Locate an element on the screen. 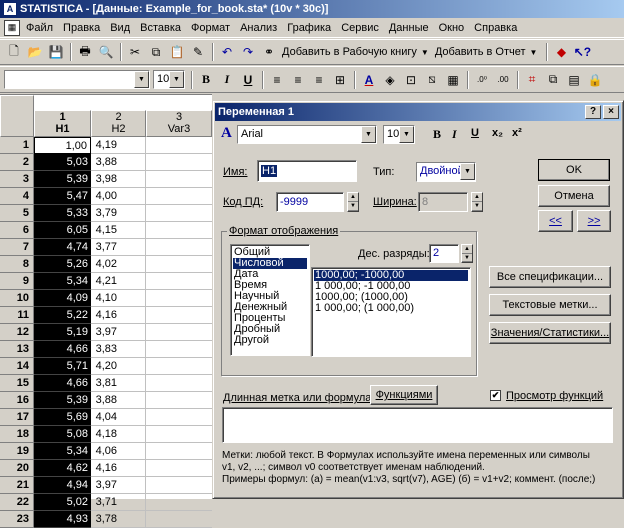 This screenshot has width=624, height=528. subscript-icon: x₂ is located at coordinates (497, 133).